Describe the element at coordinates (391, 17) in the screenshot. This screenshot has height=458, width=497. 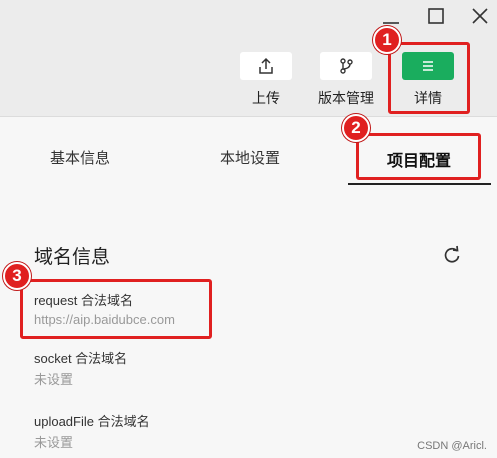
I see `minimize-icon` at that location.